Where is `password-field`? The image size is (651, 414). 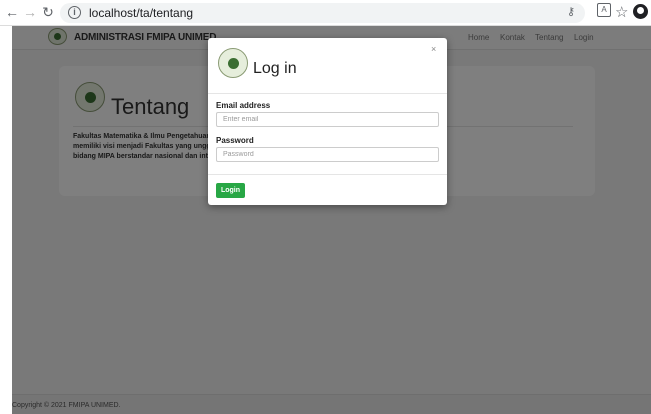 password-field is located at coordinates (327, 154).